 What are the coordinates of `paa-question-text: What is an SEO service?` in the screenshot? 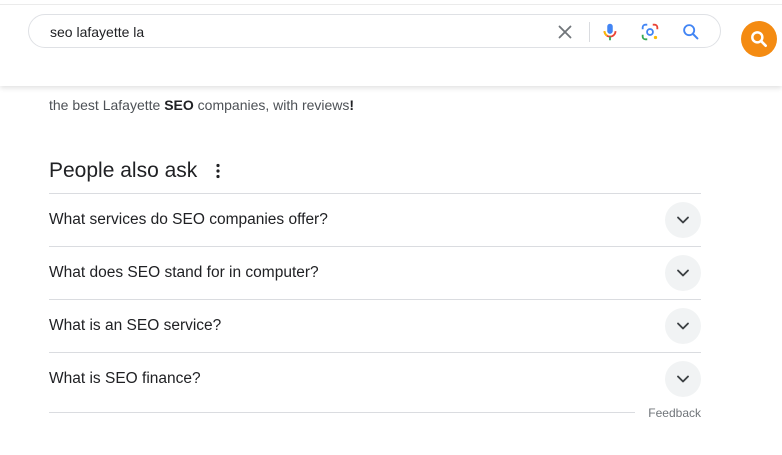 It's located at (135, 326).